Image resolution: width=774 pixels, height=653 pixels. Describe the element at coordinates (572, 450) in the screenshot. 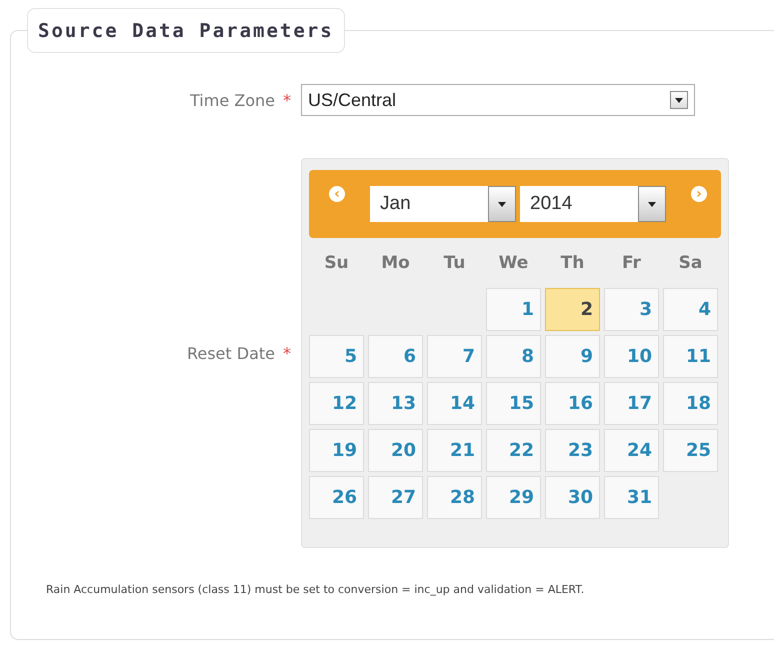

I see `calendar-day: 23` at that location.